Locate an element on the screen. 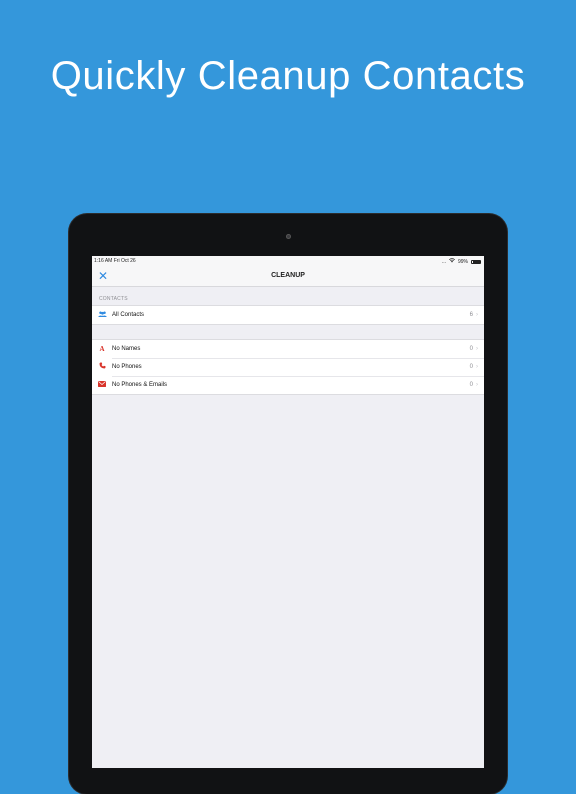 This screenshot has width=576, height=794. status-right: ... 99% is located at coordinates (461, 261).